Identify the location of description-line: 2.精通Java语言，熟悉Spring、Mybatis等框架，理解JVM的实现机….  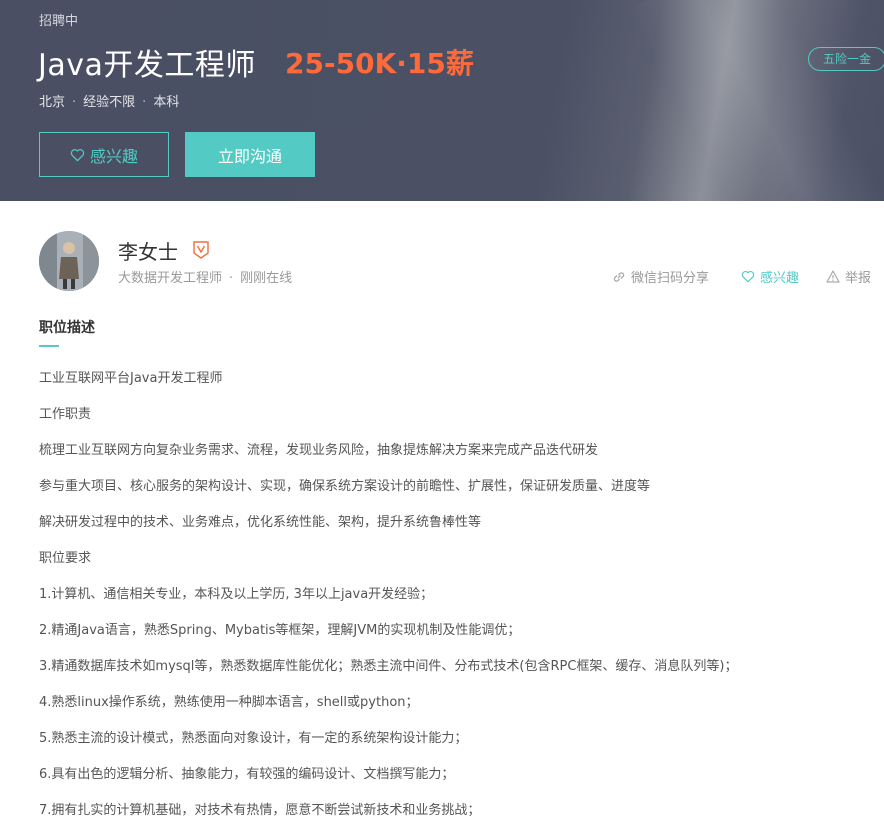
(280, 630).